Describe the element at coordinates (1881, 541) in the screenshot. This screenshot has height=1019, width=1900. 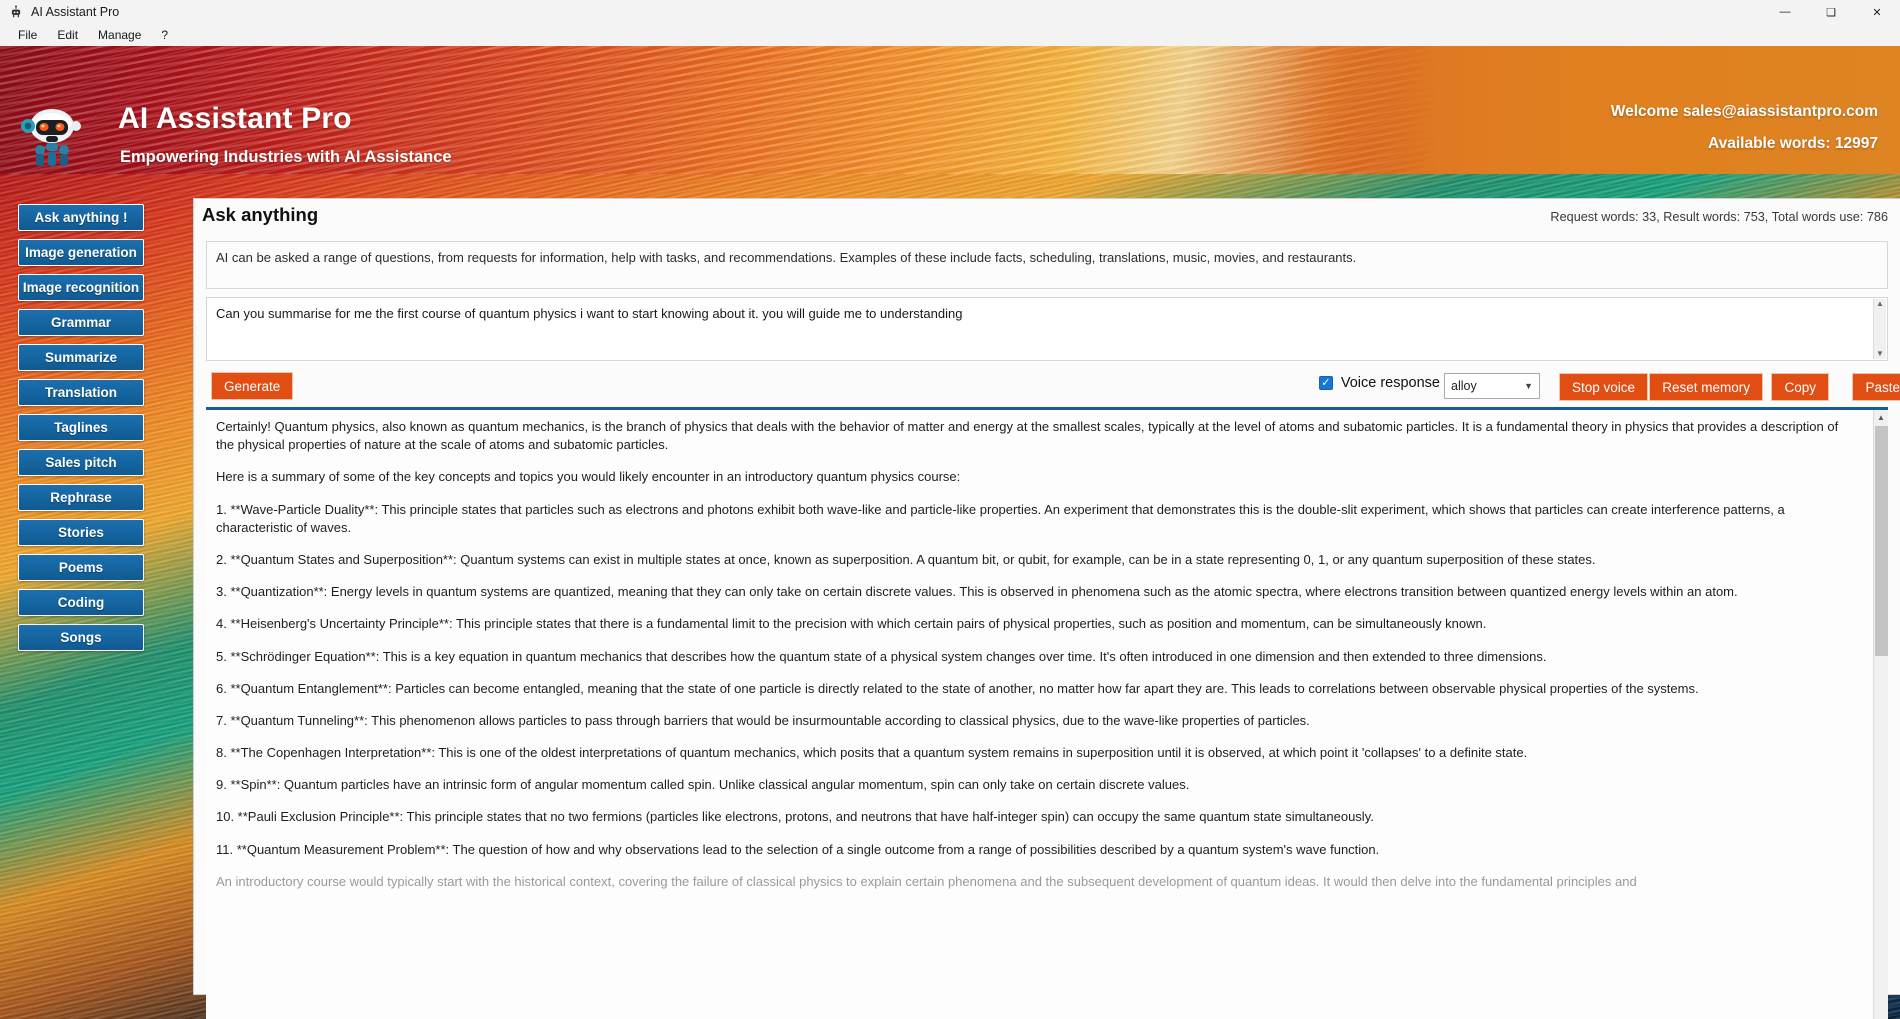
I see `scrollbar-thumb` at that location.